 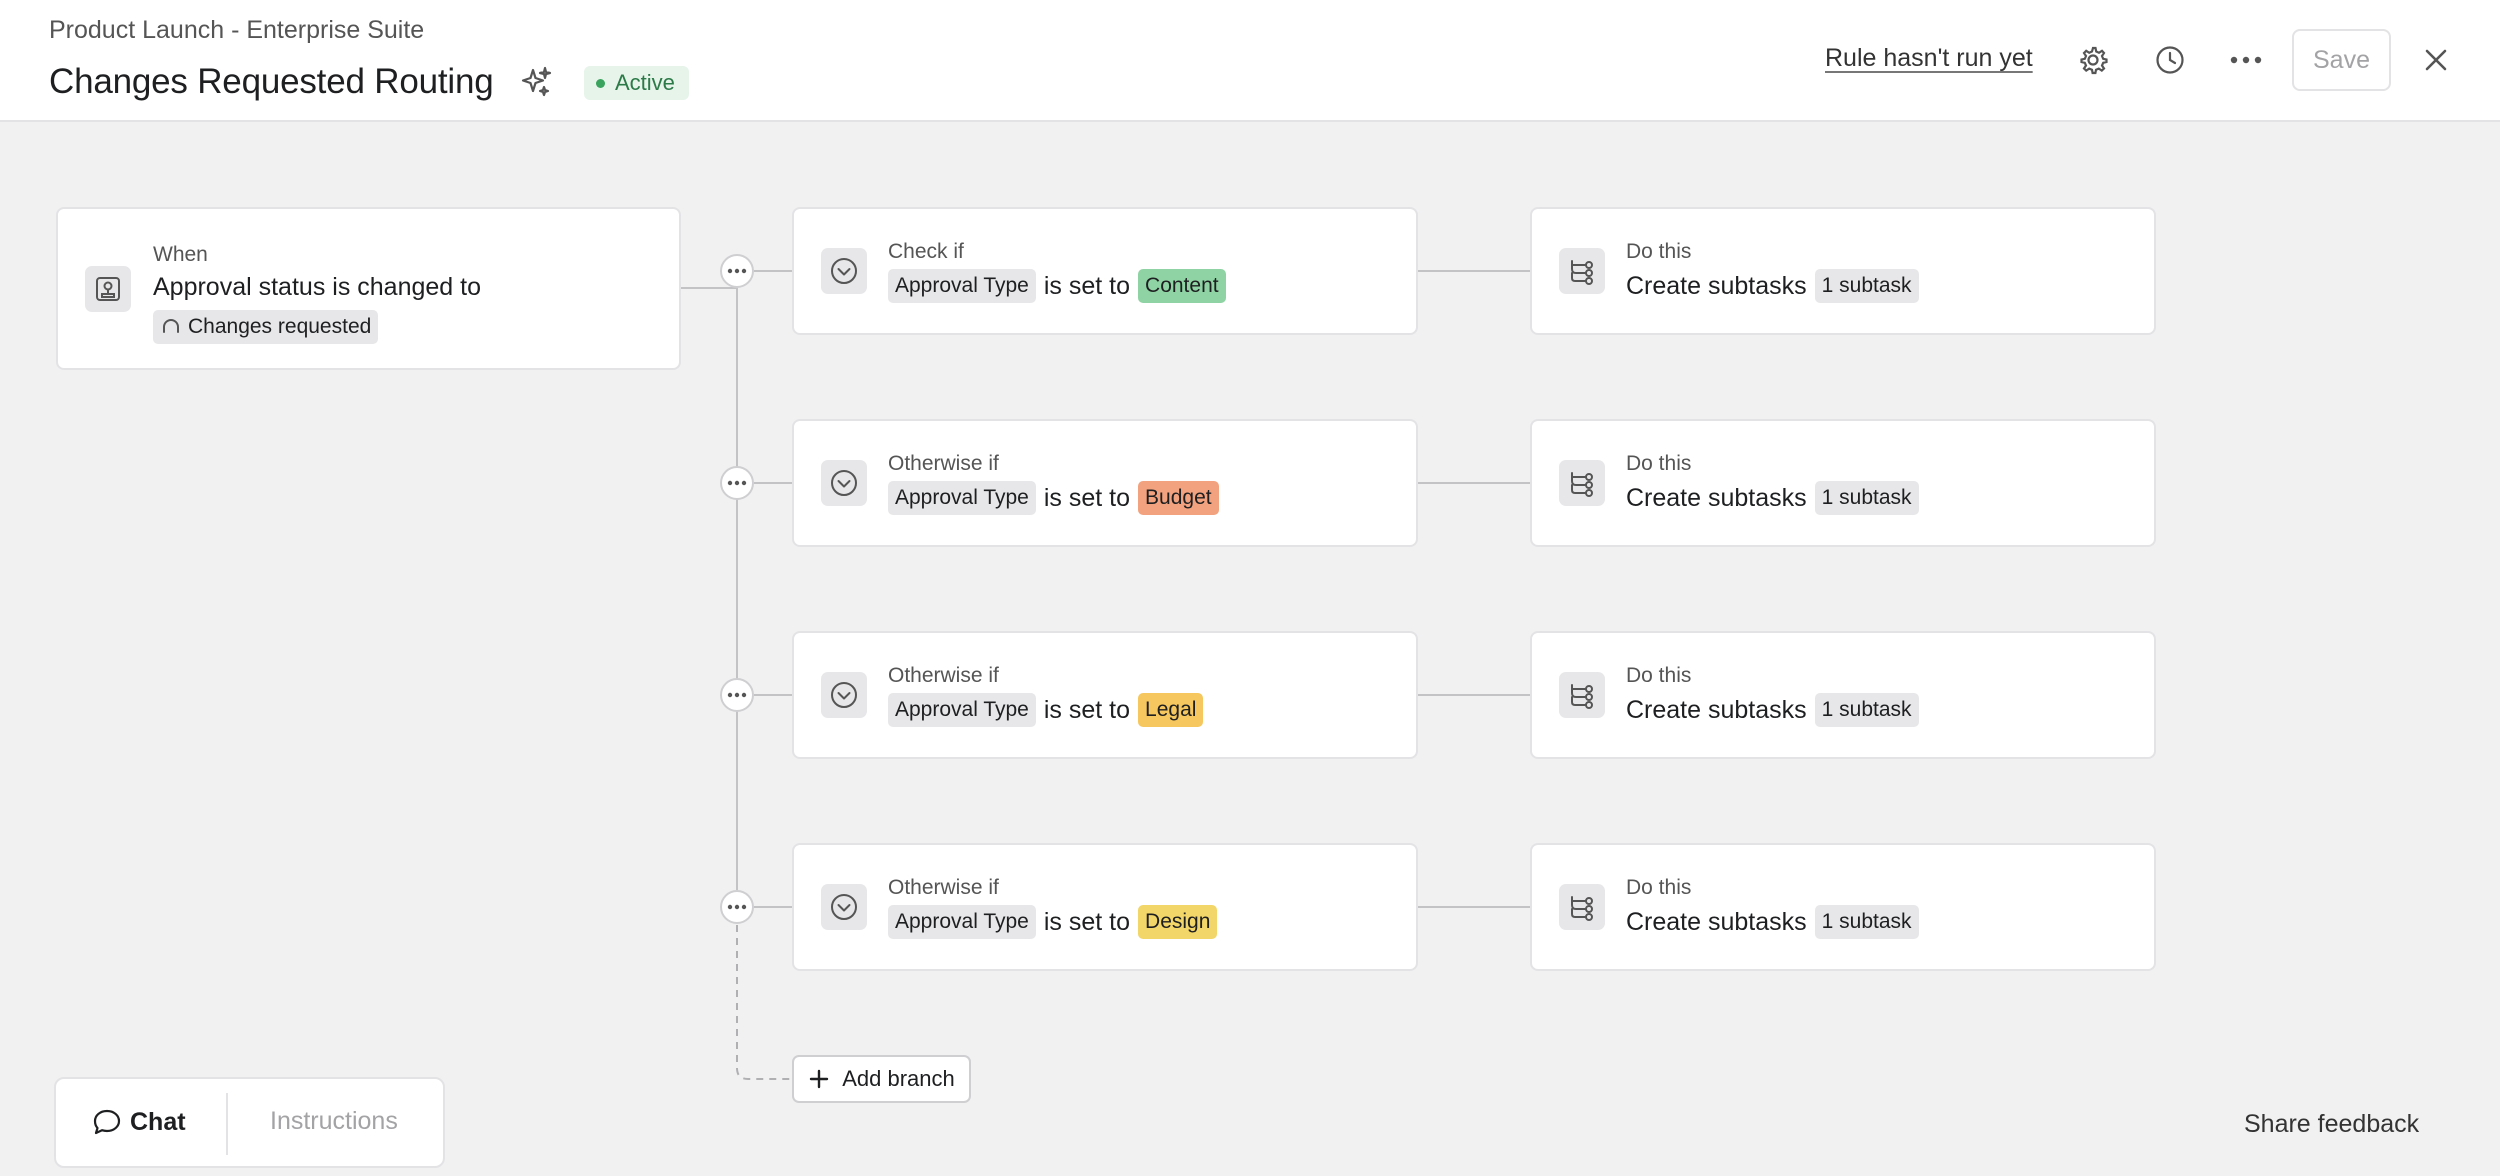 I want to click on tab-divider, so click(x=227, y=1124).